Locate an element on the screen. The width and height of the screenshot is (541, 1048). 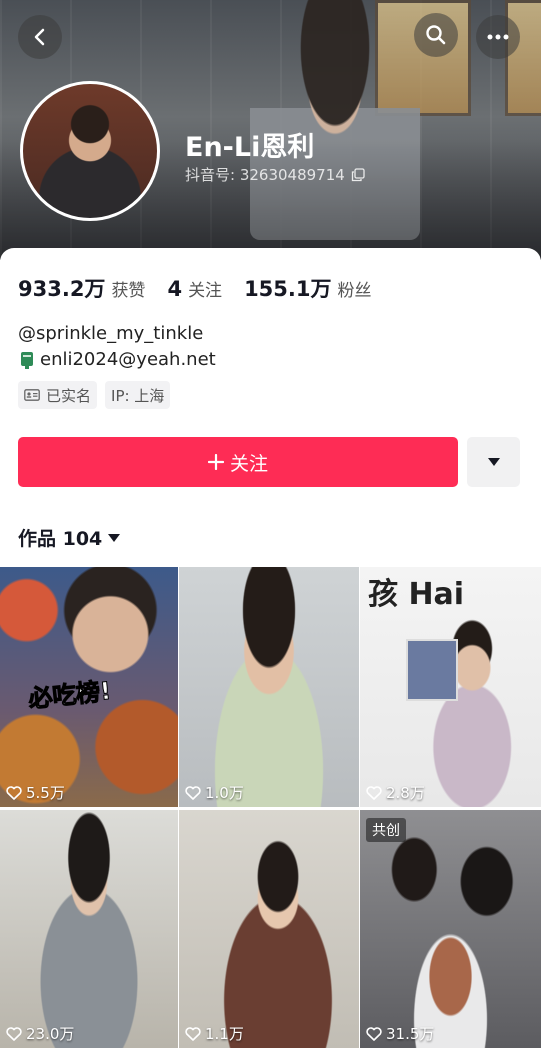
video-likes-count: 2.8万 is located at coordinates (405, 793).